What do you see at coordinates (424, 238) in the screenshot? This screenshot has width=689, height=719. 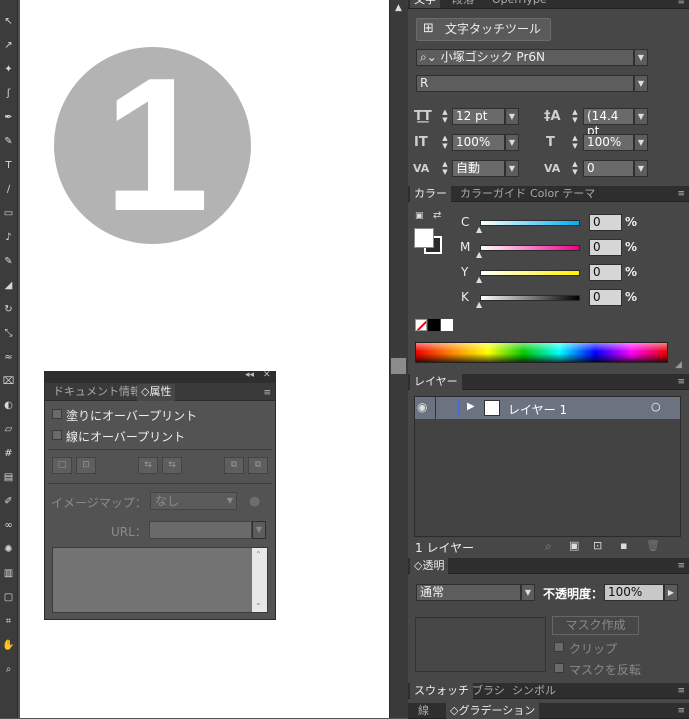 I see `fill-swatch` at bounding box center [424, 238].